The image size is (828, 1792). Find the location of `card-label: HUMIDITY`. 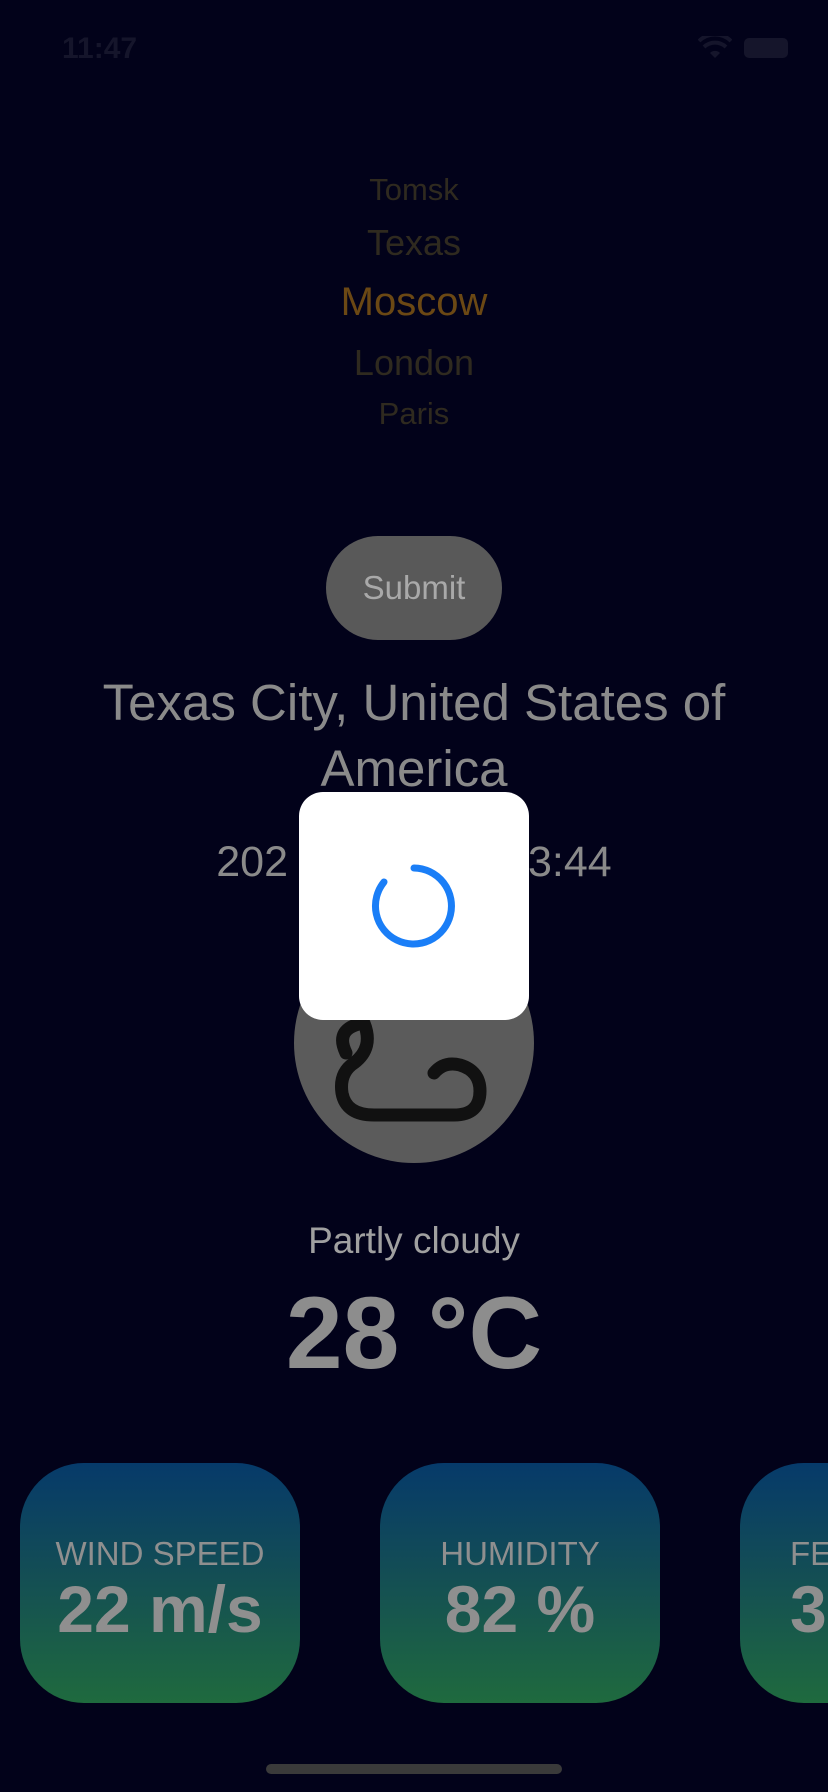

card-label: HUMIDITY is located at coordinates (520, 1553).